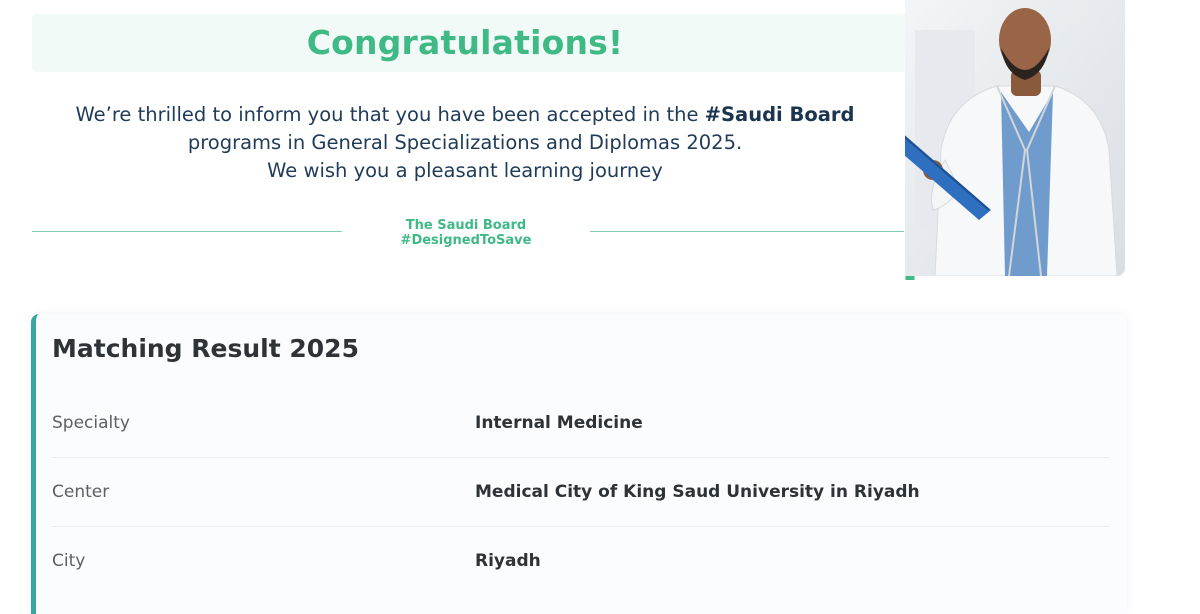 The height and width of the screenshot is (614, 1200). I want to click on result-row-city: City Riyadh, so click(581, 561).